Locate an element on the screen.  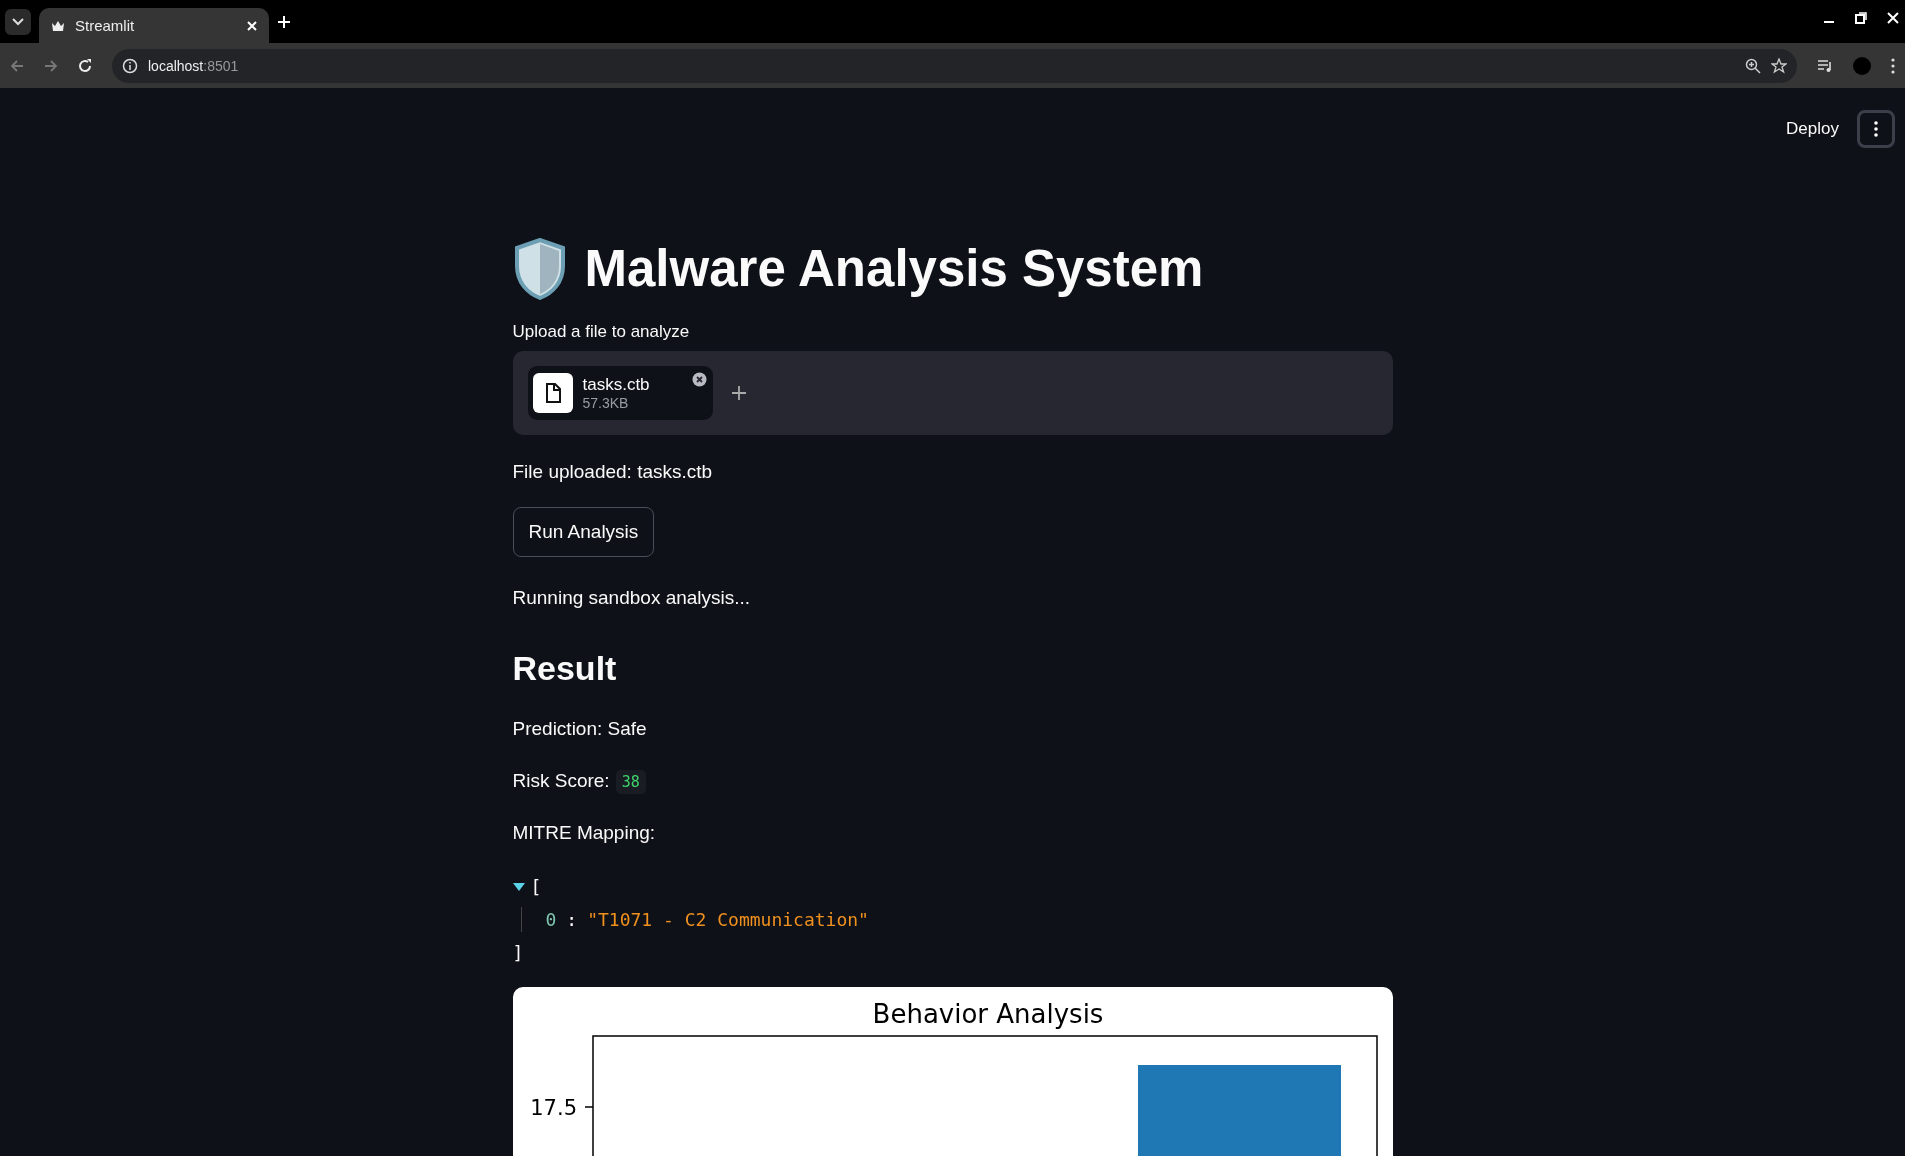
tab-list-icon is located at coordinates (18, 21).